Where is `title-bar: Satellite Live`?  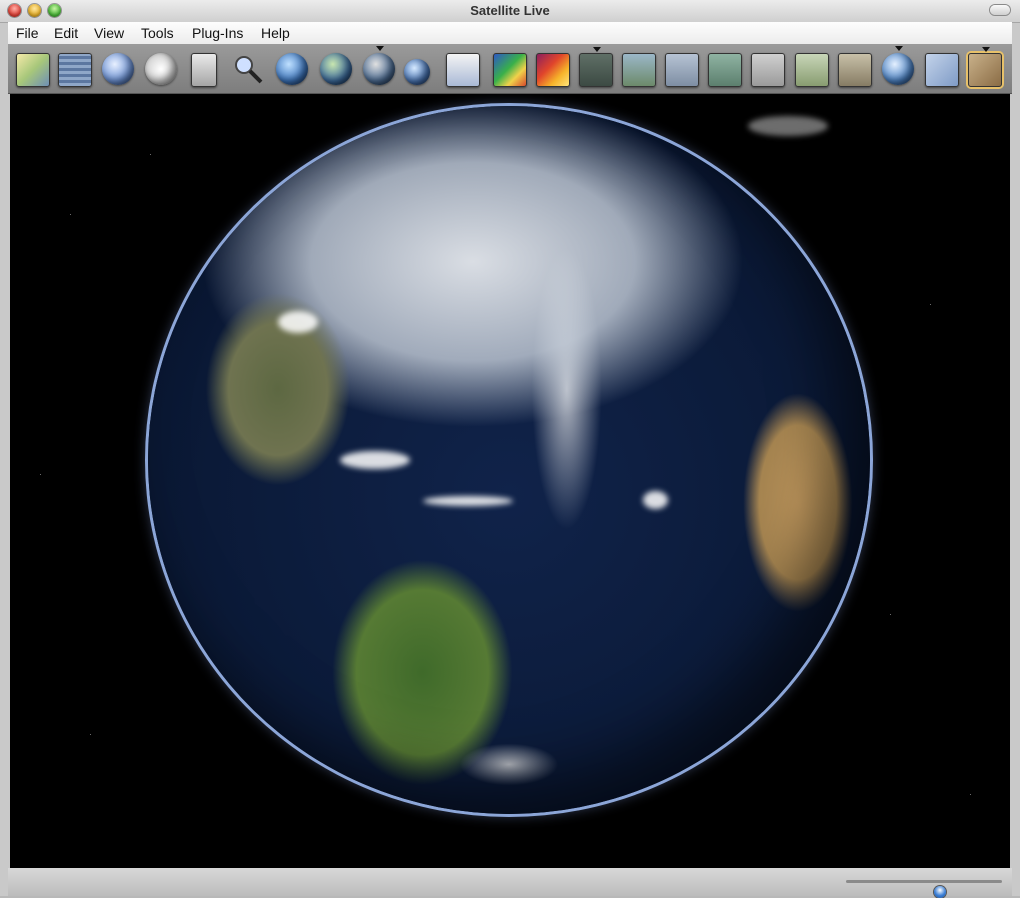
title-bar: Satellite Live is located at coordinates (510, 11).